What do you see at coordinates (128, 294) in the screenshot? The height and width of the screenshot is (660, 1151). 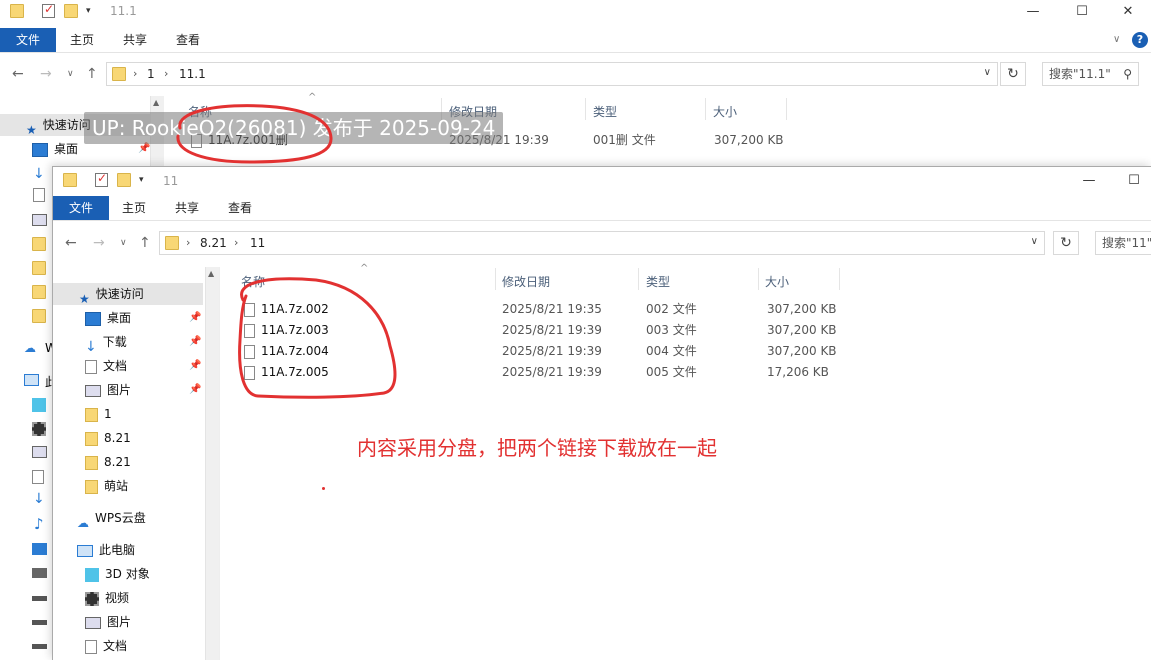 I see `sidebar-item: ★ 快速访问` at bounding box center [128, 294].